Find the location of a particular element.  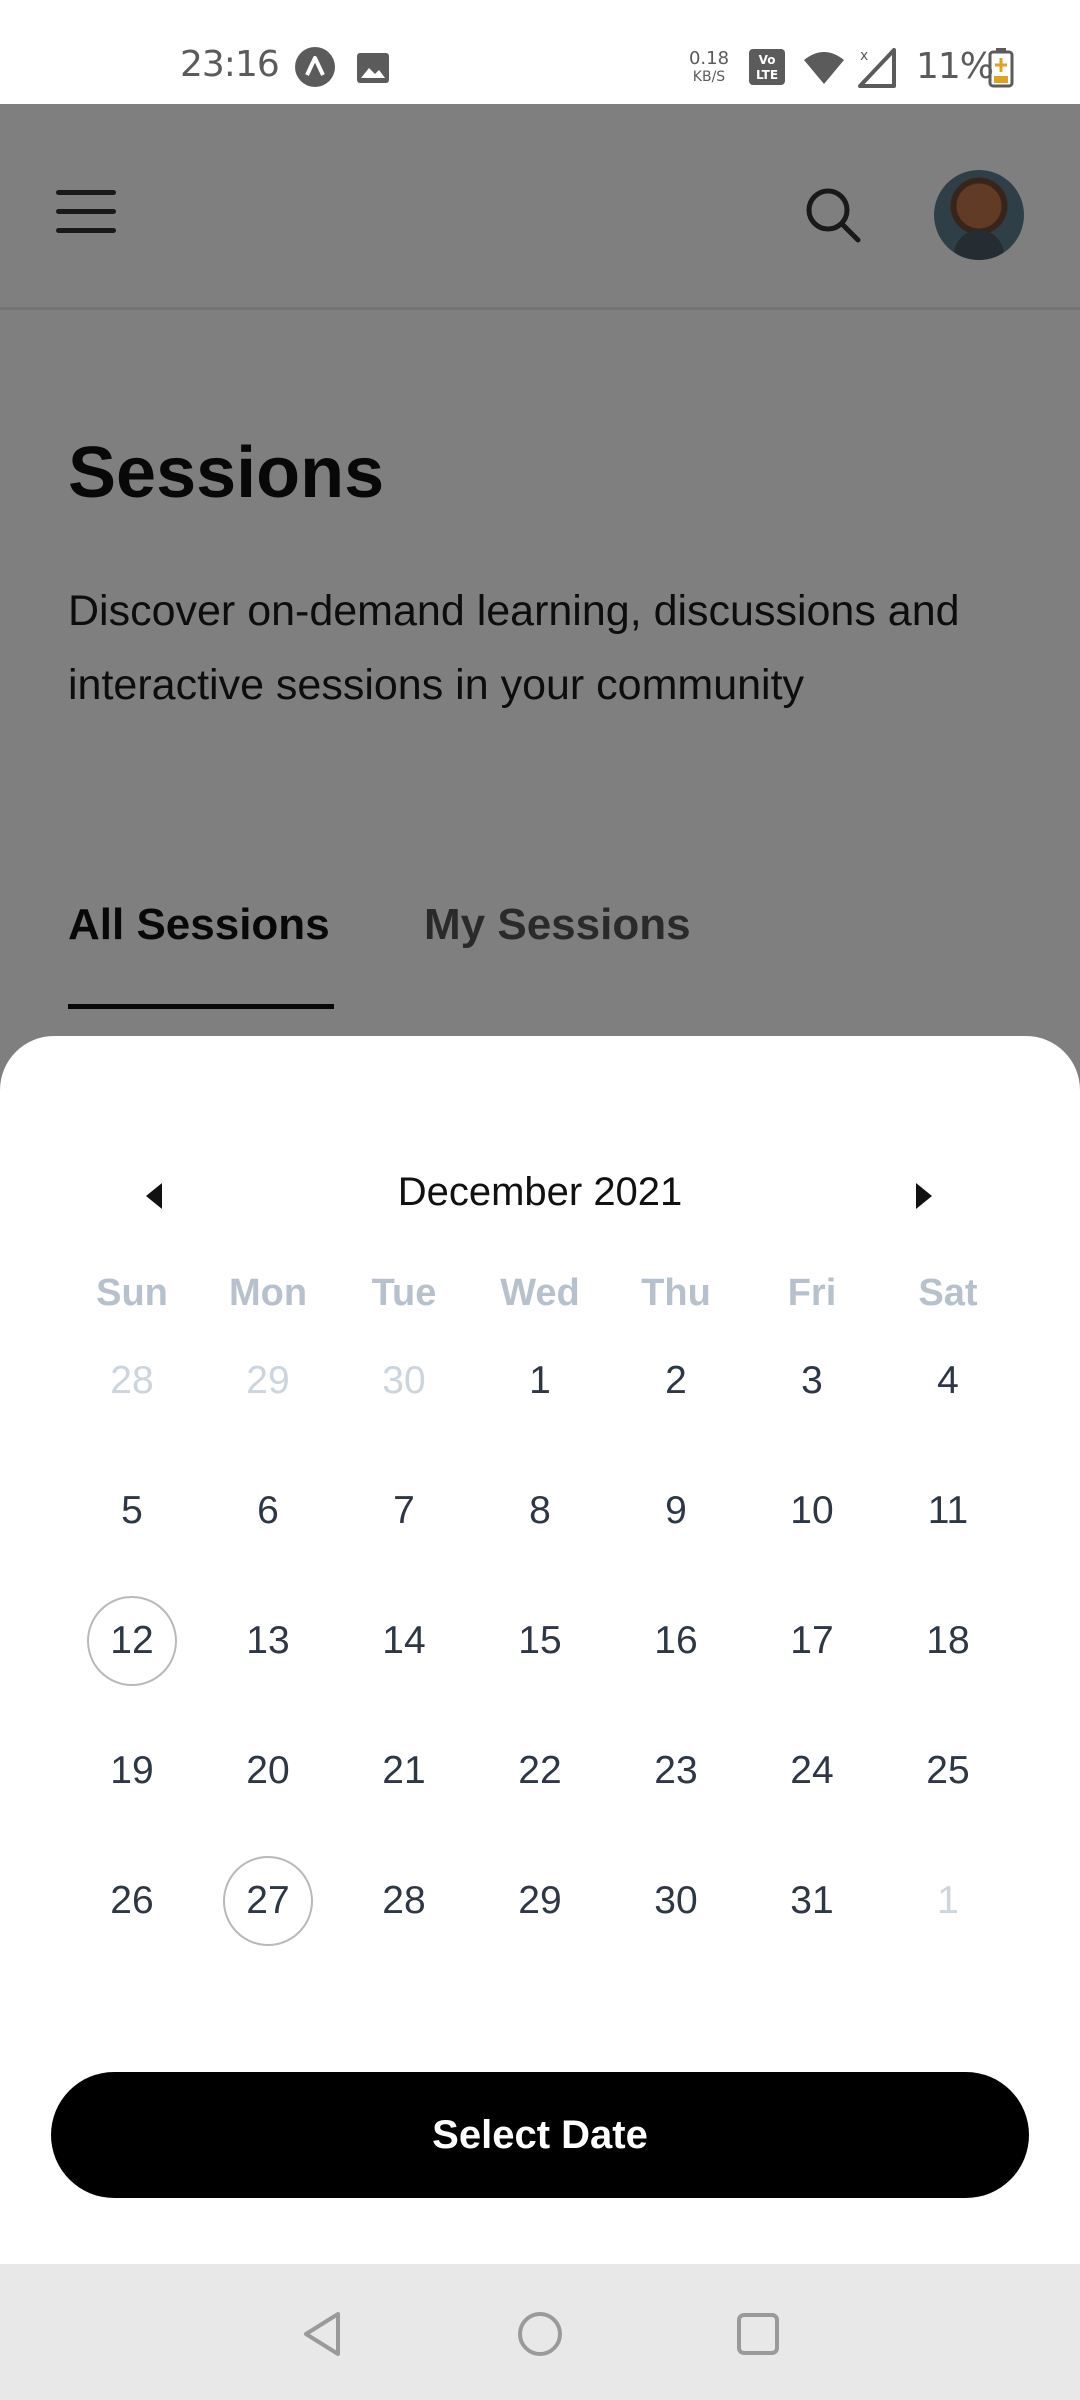

calendar-day: 23 is located at coordinates (676, 1771).